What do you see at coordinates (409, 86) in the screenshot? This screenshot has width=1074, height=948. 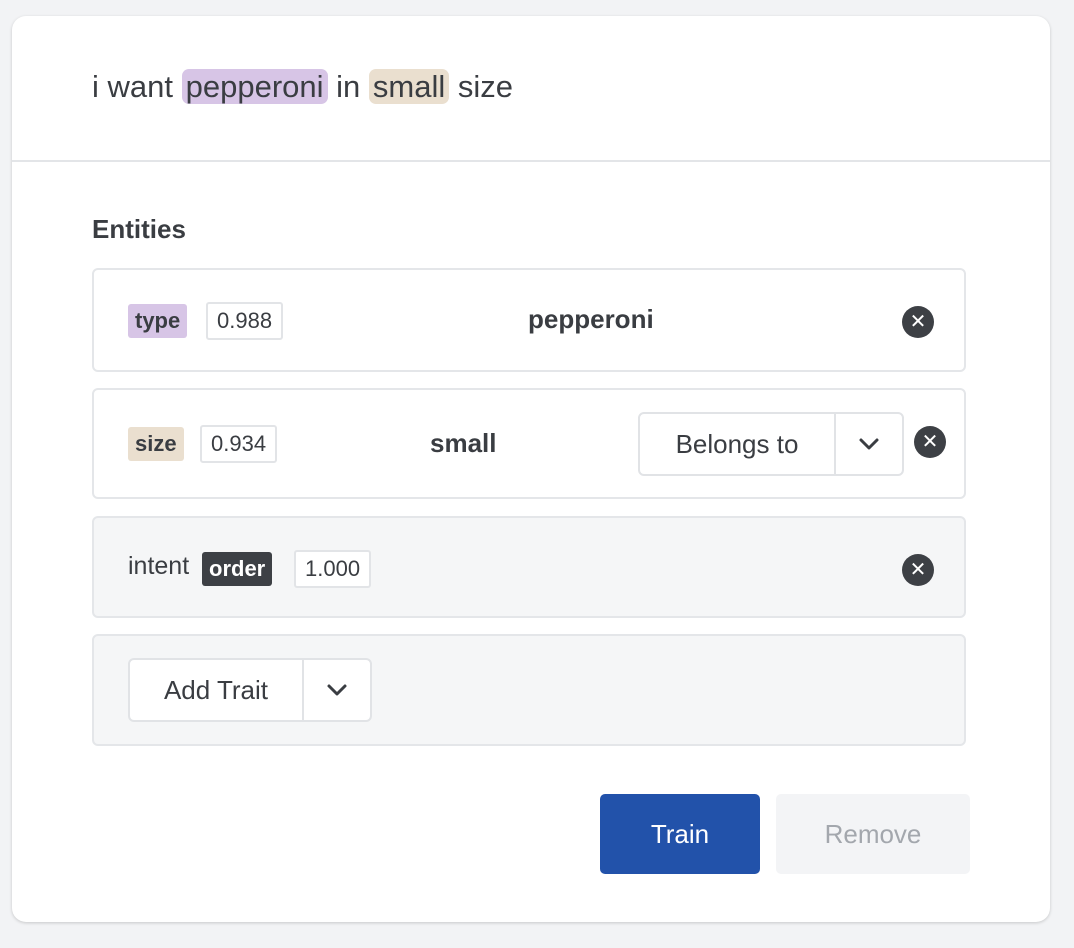 I see `highlight-size: small` at bounding box center [409, 86].